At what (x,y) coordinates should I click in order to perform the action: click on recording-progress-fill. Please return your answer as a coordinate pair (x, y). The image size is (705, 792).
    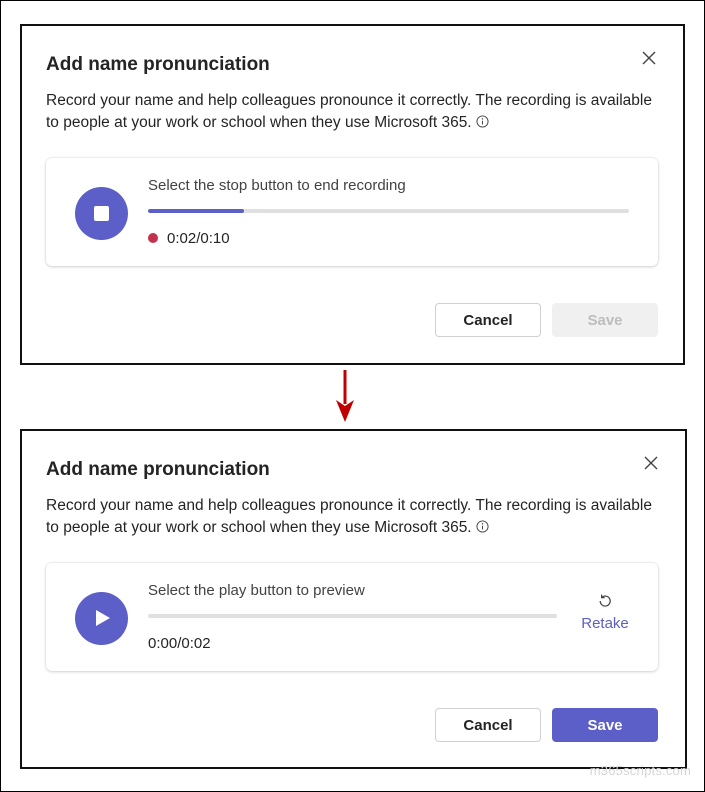
    Looking at the image, I should click on (196, 211).